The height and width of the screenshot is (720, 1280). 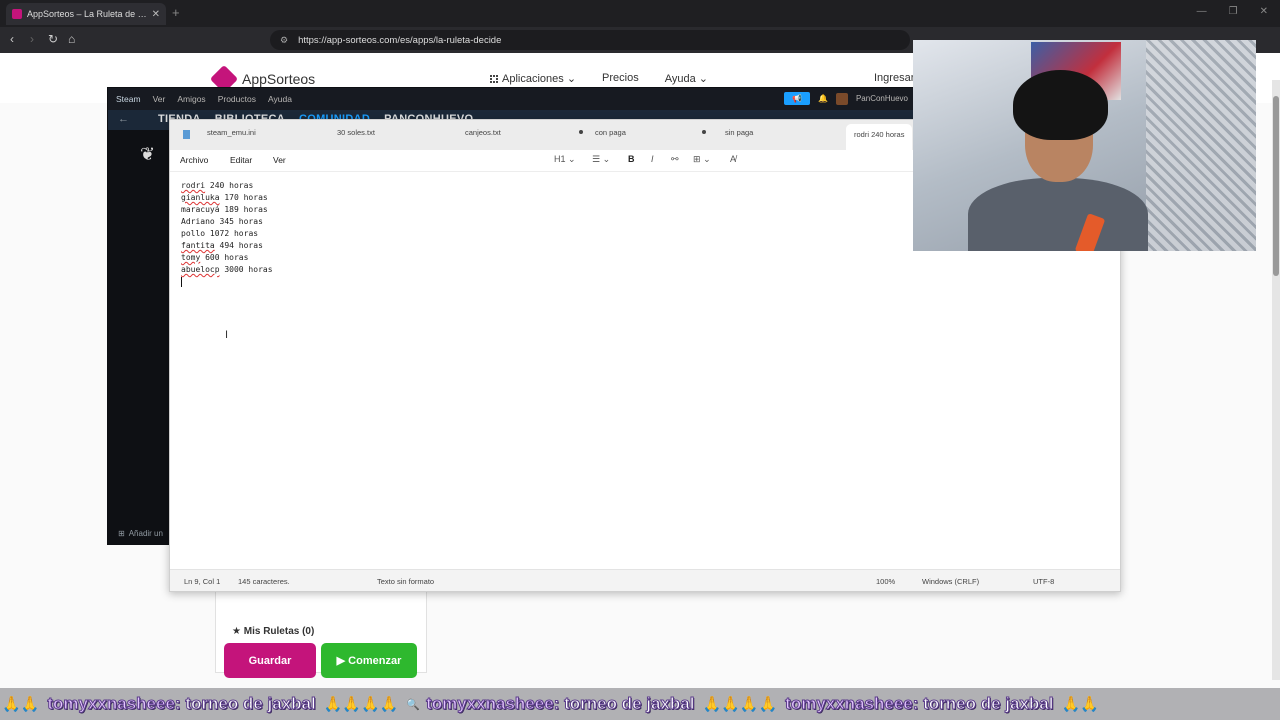 I want to click on line-name: Adriano, so click(x=198, y=221).